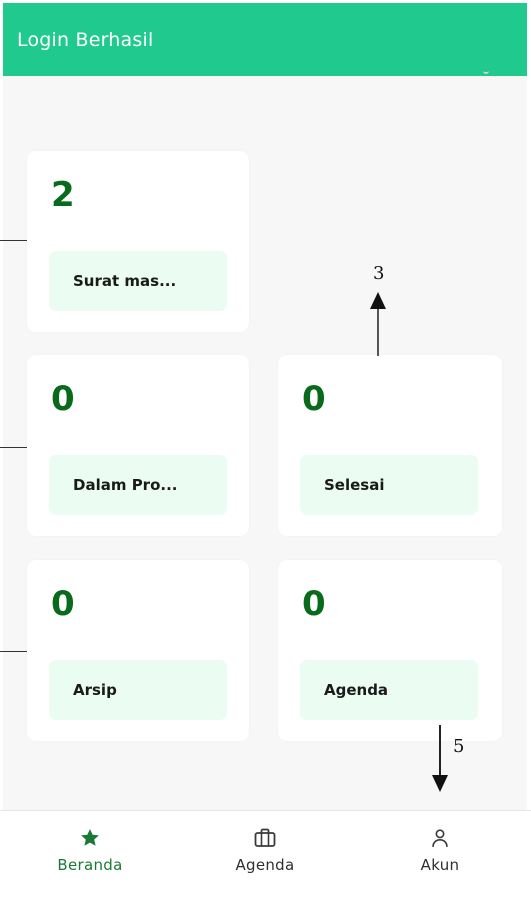  I want to click on nav-item-akun: Akun, so click(440, 856).